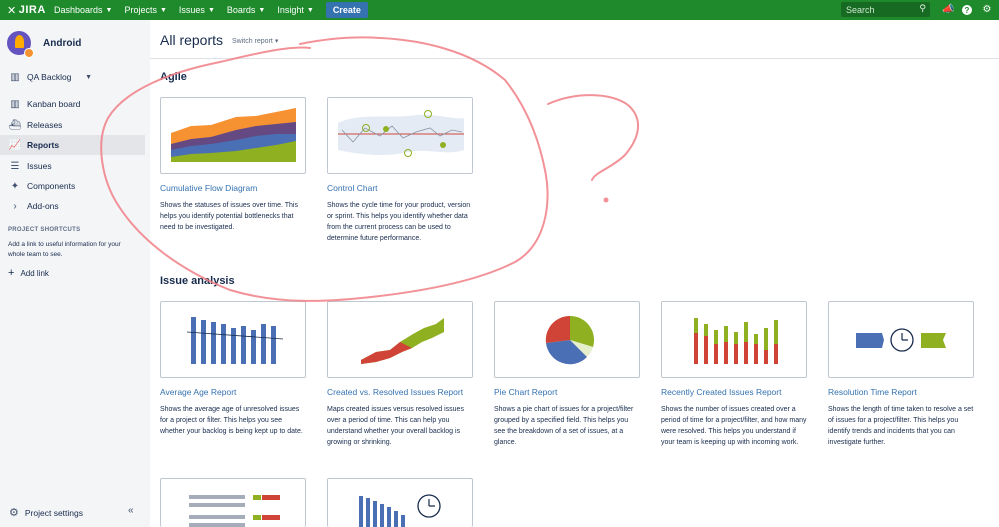 The width and height of the screenshot is (999, 527). I want to click on avatar-badge, so click(29, 53).